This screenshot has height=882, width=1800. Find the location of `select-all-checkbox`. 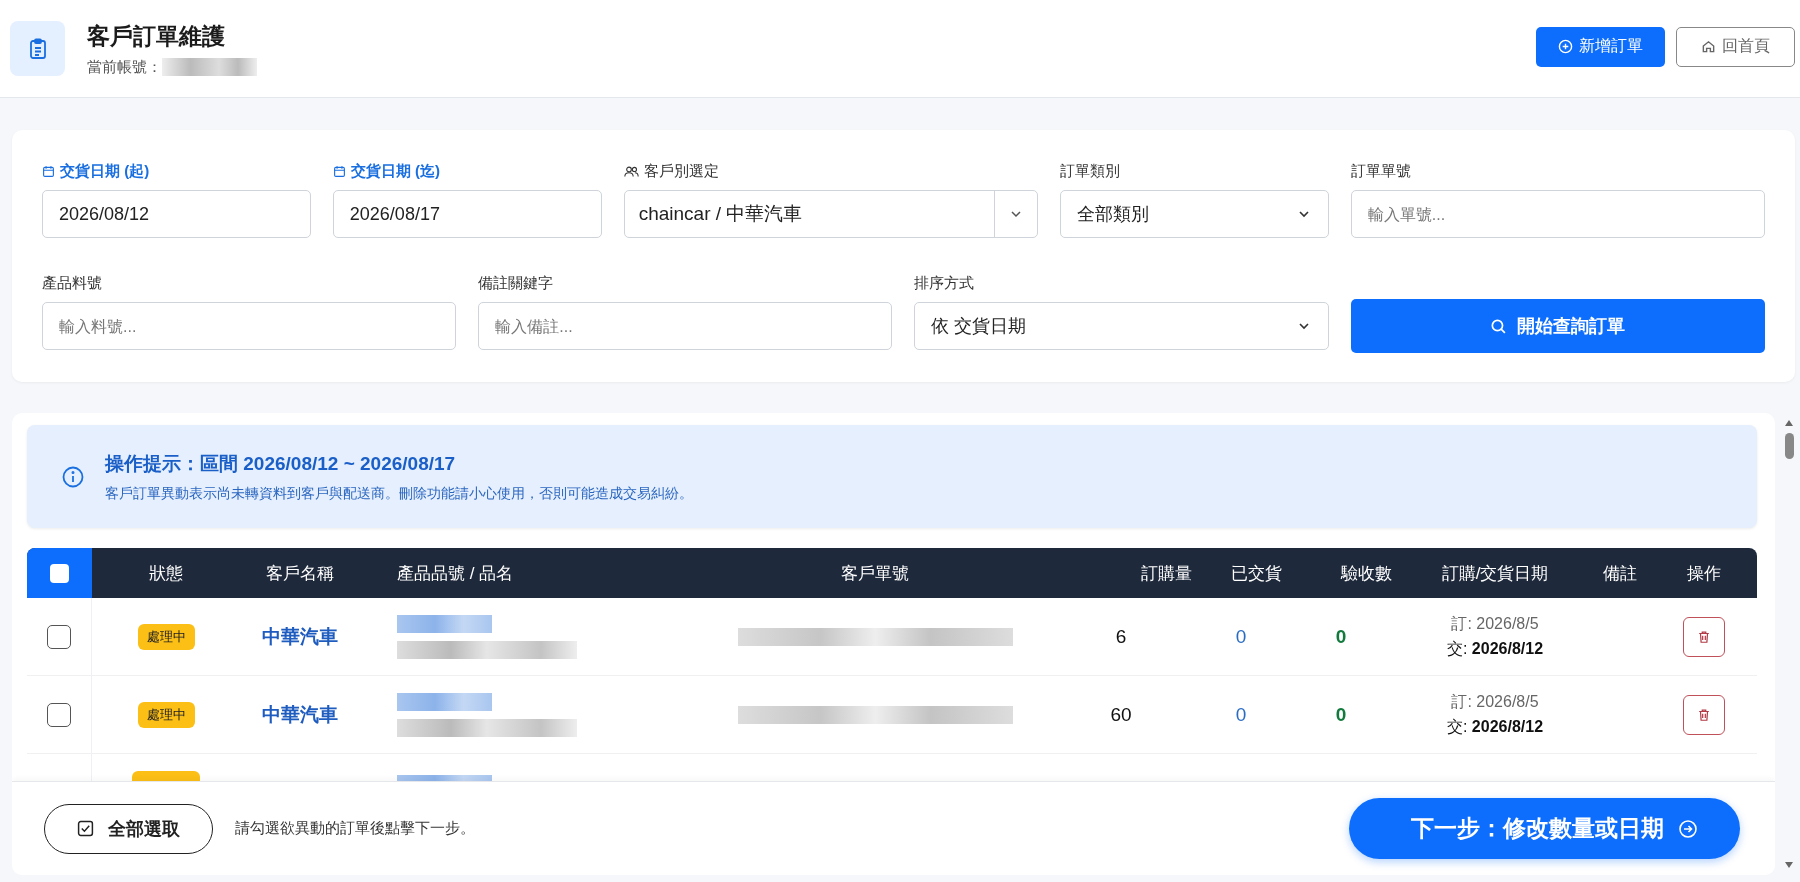

select-all-checkbox is located at coordinates (59, 573).